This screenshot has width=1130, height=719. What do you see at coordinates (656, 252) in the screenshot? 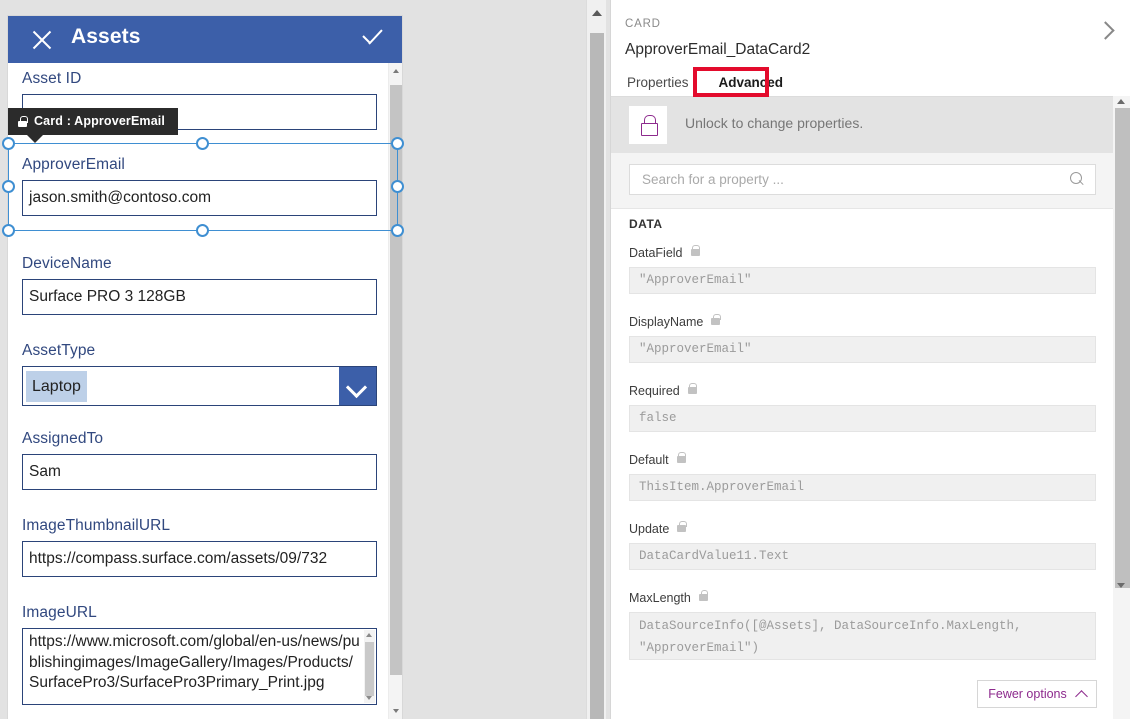
I see `property-label: DataField` at bounding box center [656, 252].